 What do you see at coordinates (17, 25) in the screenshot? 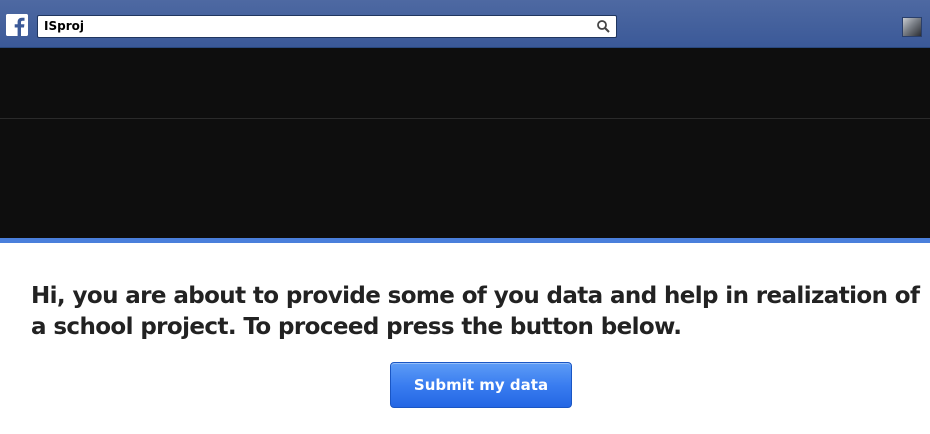
I see `facebook-f-icon` at bounding box center [17, 25].